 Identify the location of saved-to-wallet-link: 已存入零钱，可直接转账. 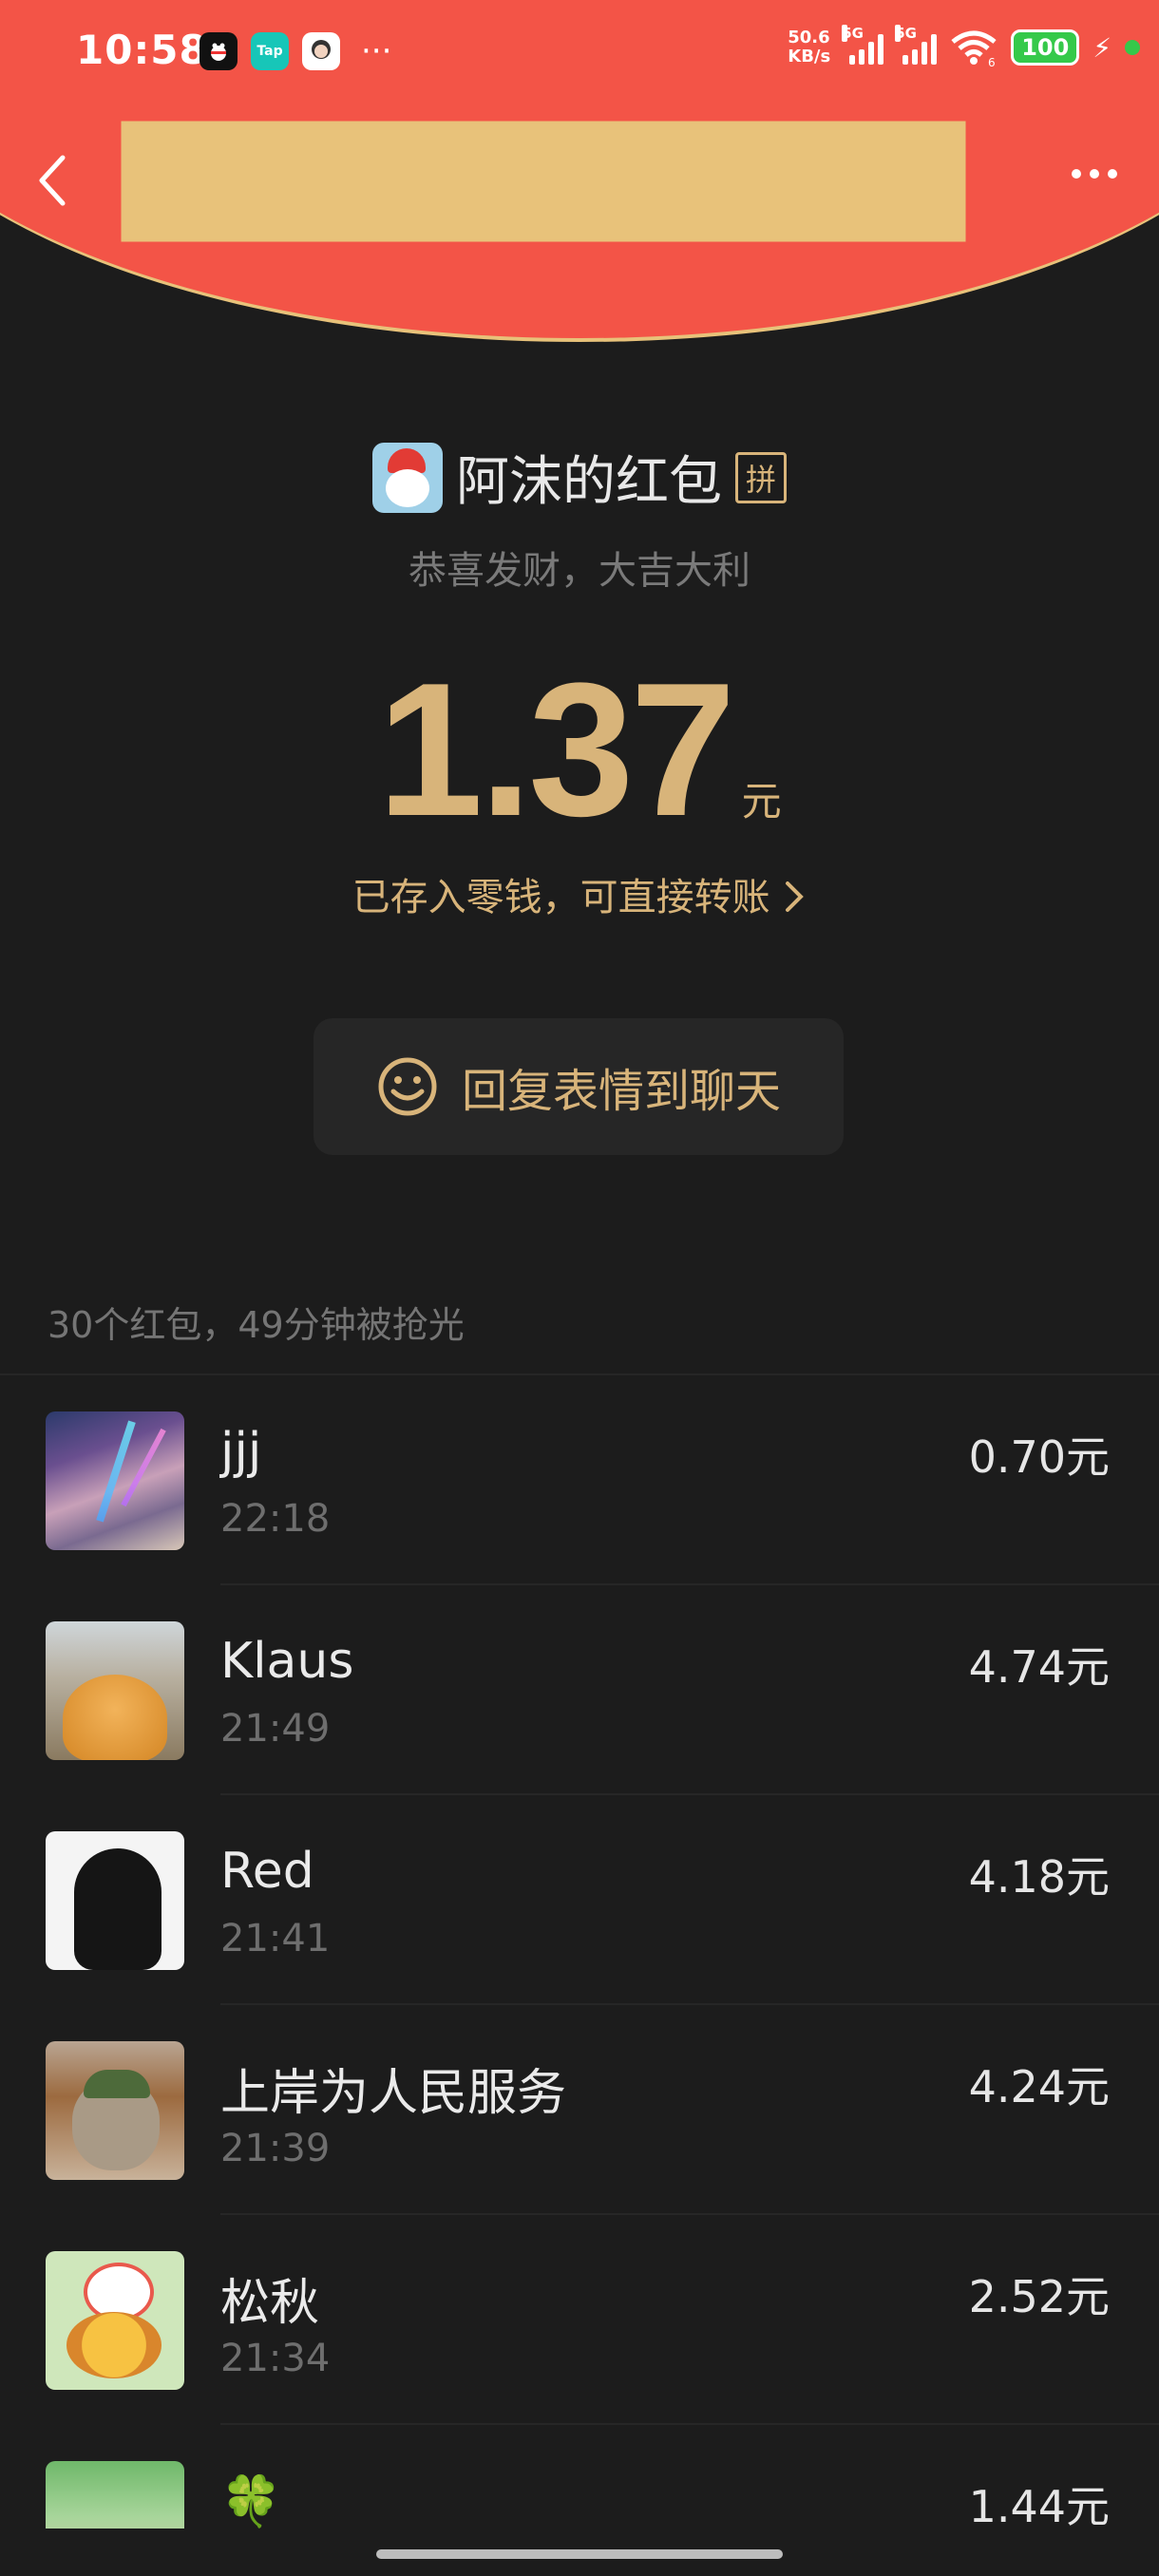
(579, 893).